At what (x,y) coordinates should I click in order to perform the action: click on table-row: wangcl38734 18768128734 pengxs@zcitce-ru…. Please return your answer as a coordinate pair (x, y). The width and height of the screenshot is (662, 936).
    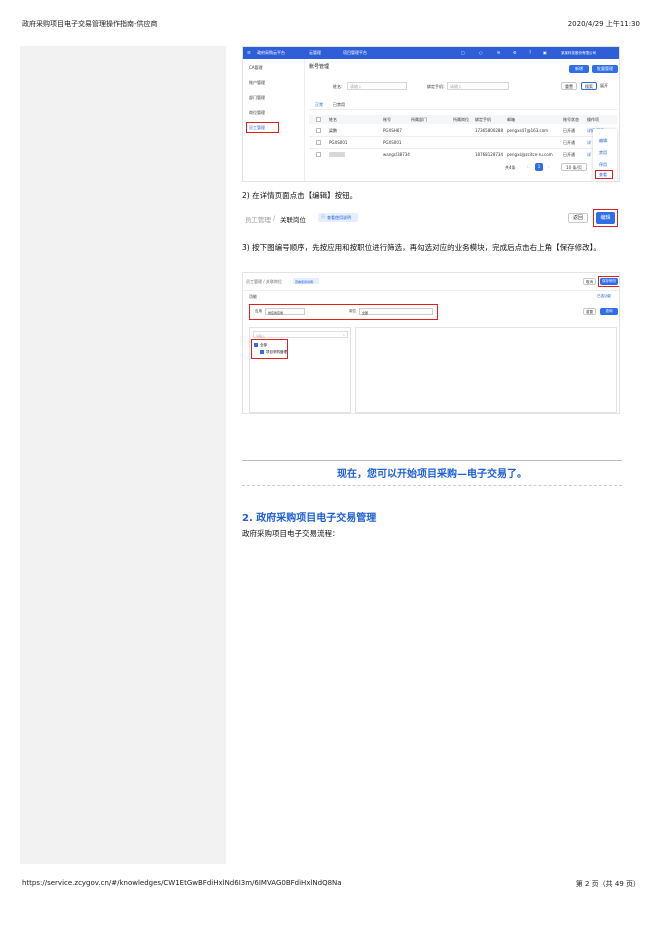
    Looking at the image, I should click on (463, 154).